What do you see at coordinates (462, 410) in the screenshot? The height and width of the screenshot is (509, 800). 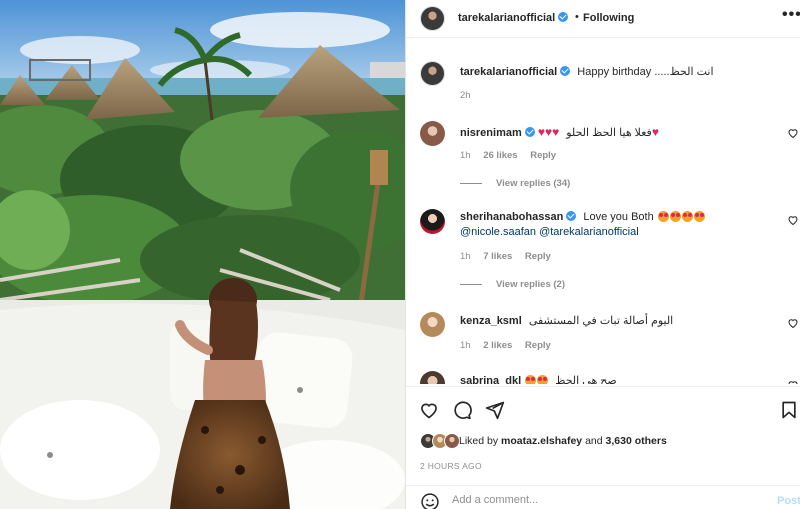 I see `comment-icon` at bounding box center [462, 410].